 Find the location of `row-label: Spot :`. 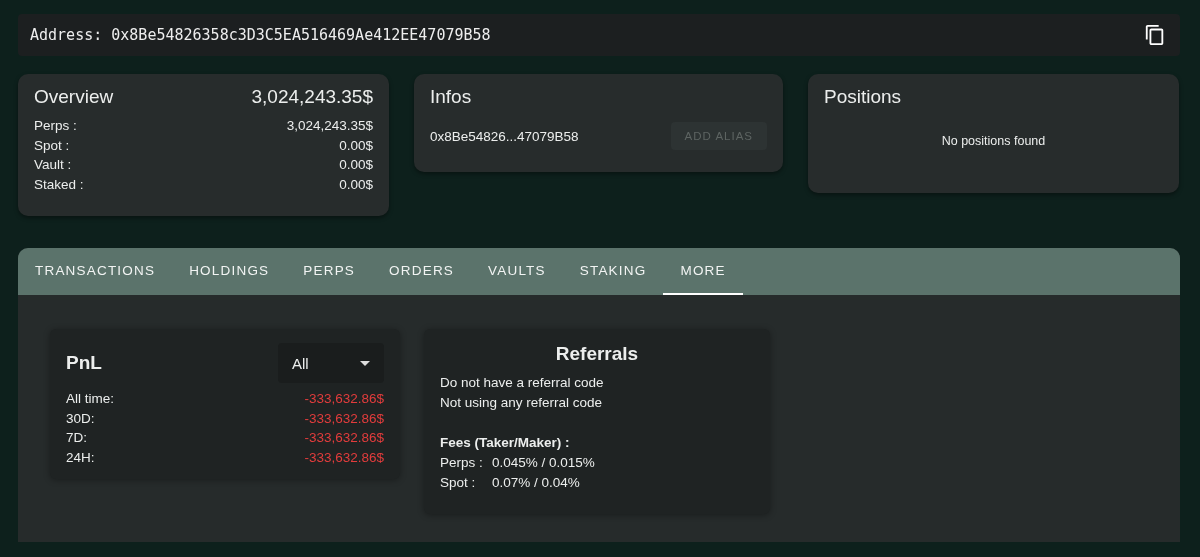

row-label: Spot : is located at coordinates (52, 145).